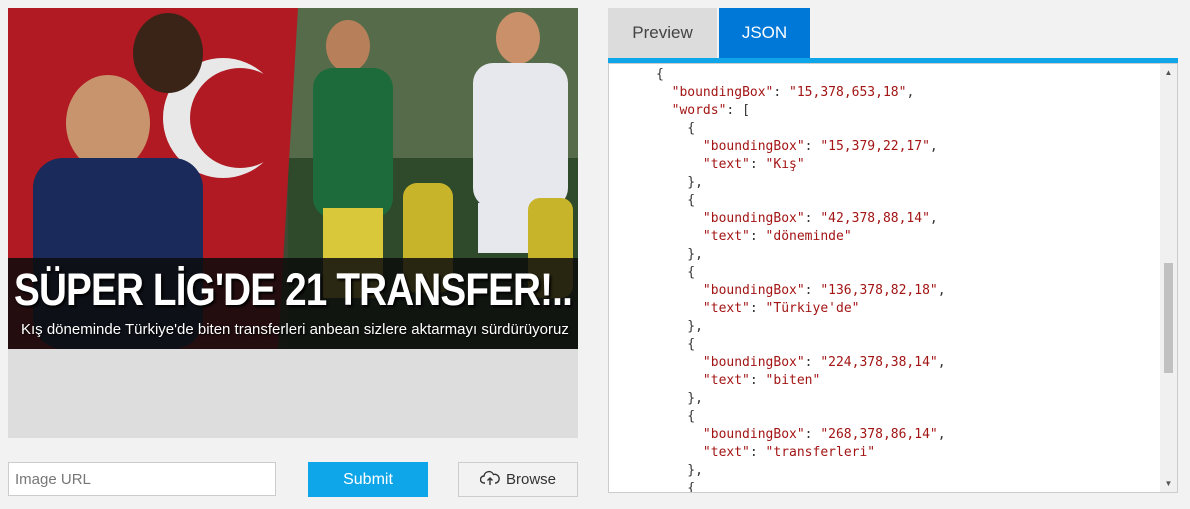 This screenshot has width=1190, height=509. I want to click on browse-button: Browse, so click(518, 479).